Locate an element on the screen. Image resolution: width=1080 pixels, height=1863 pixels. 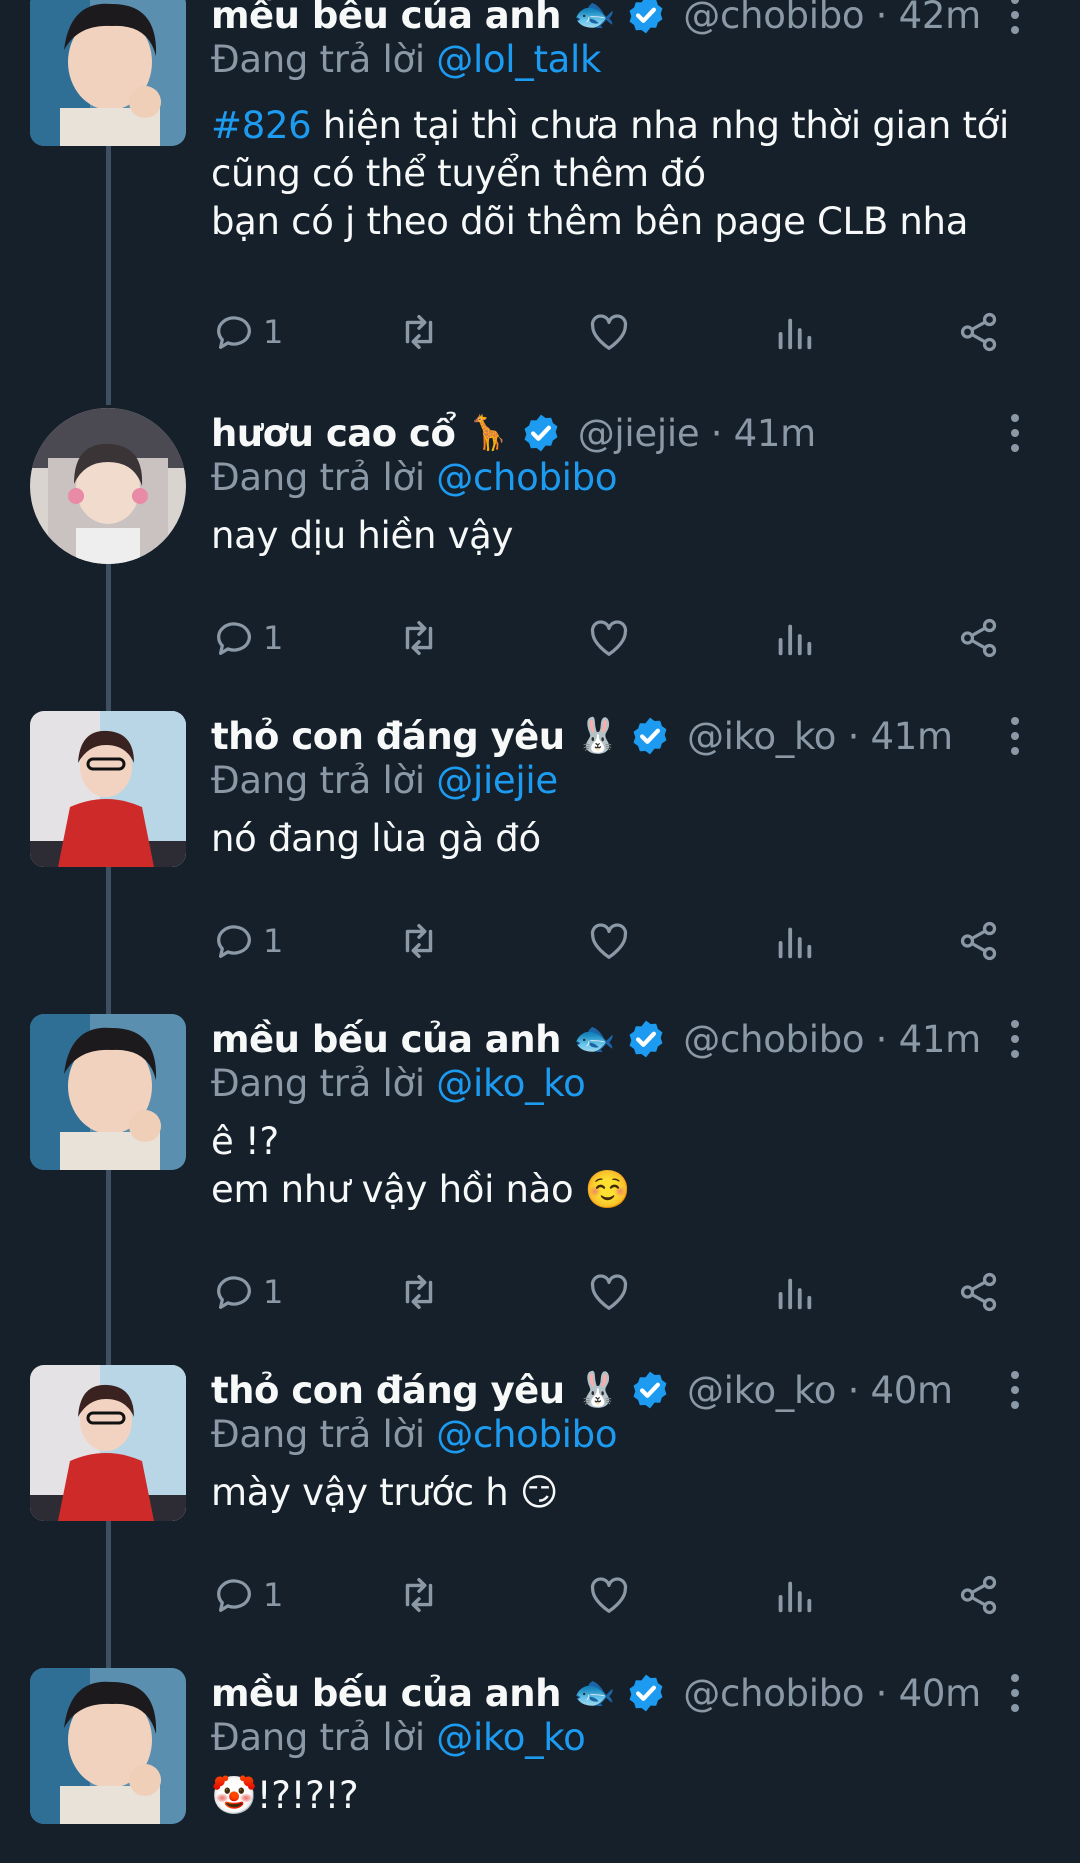
action-bar: 1 is located at coordinates (611, 332).